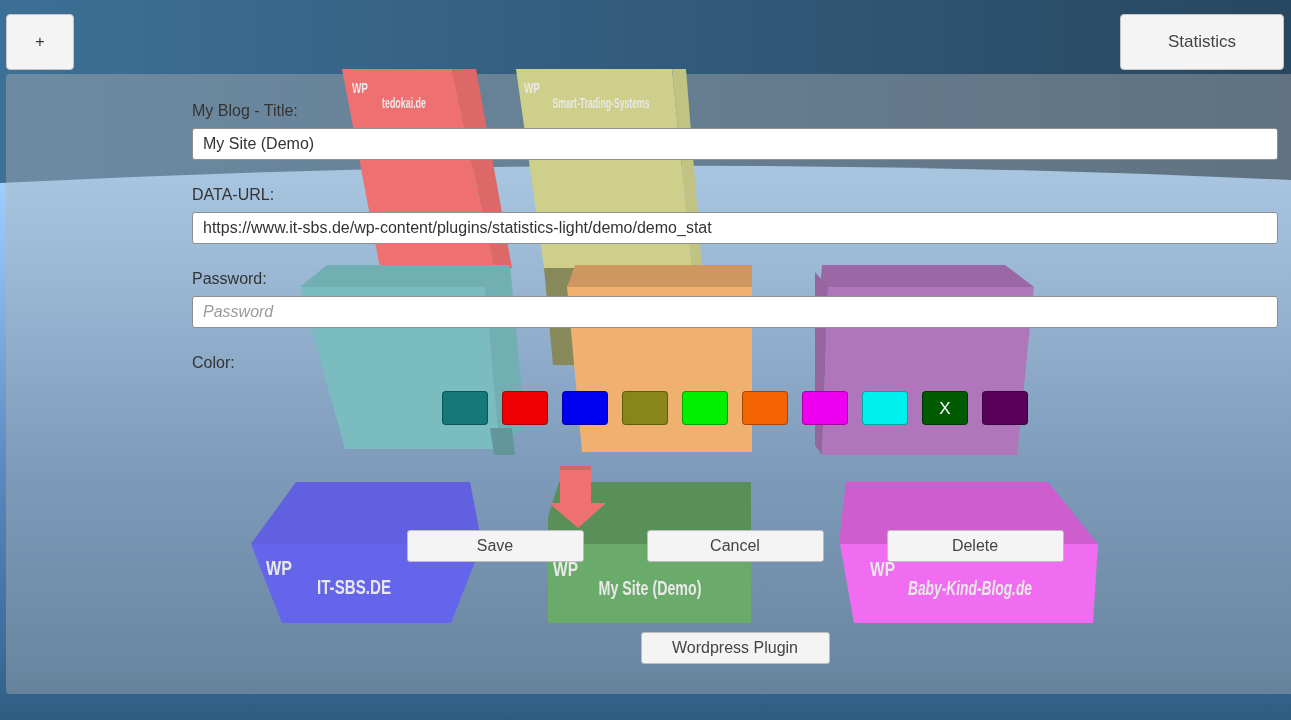  I want to click on site-label: IT-SBS.DE, so click(368, 586).